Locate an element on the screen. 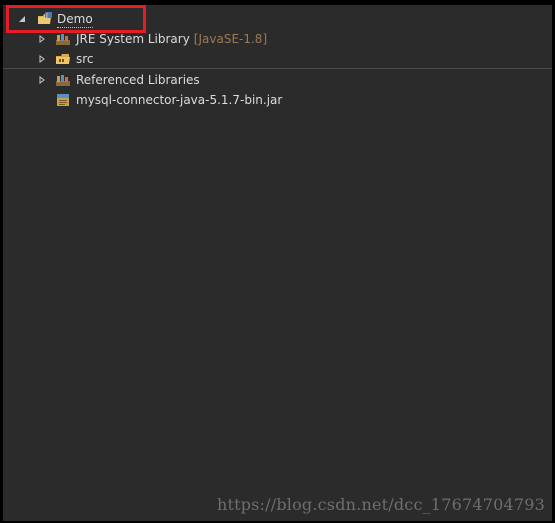 The width and height of the screenshot is (555, 523). jar-icon is located at coordinates (63, 100).